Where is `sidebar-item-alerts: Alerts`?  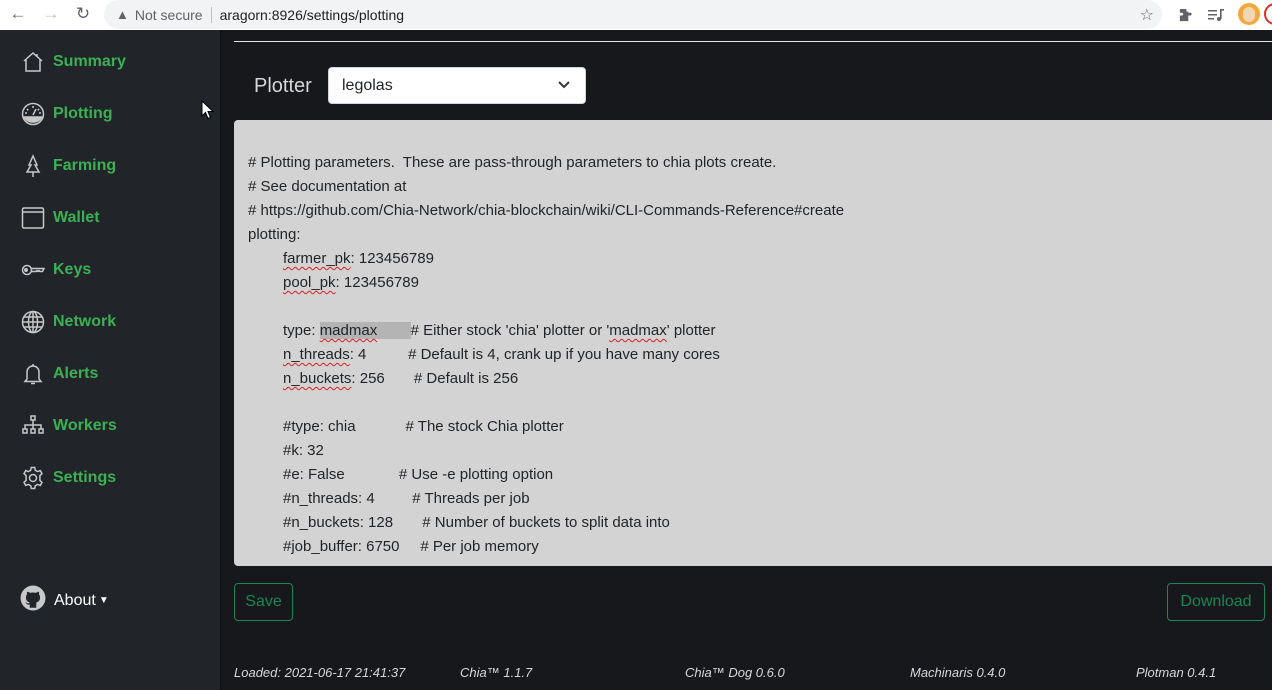 sidebar-item-alerts: Alerts is located at coordinates (59, 374).